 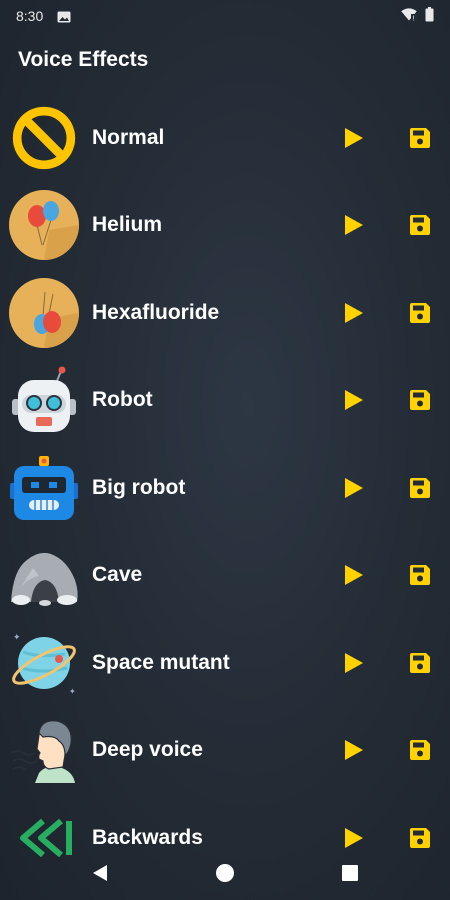 What do you see at coordinates (117, 575) in the screenshot?
I see `effect-label: Cave` at bounding box center [117, 575].